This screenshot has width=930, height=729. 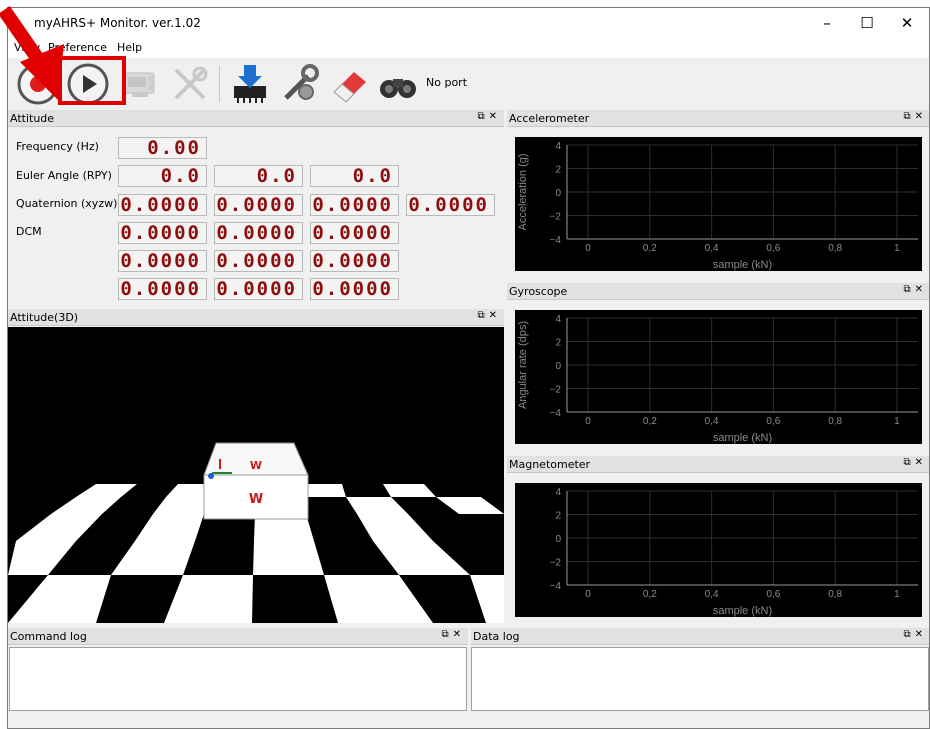 I want to click on accelerometer-panel-header: Accelerometer ⧉✕, so click(x=718, y=118).